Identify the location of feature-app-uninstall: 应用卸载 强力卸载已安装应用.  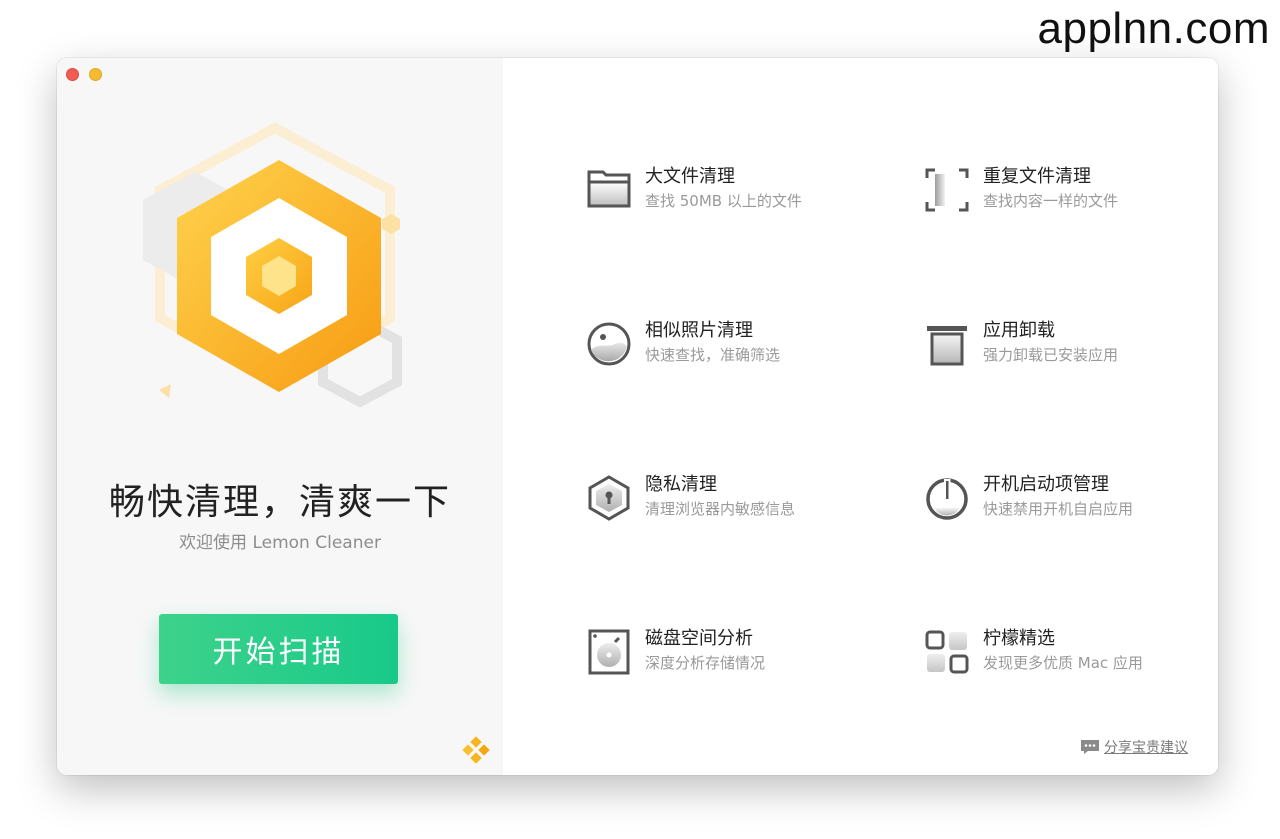
(1070, 350).